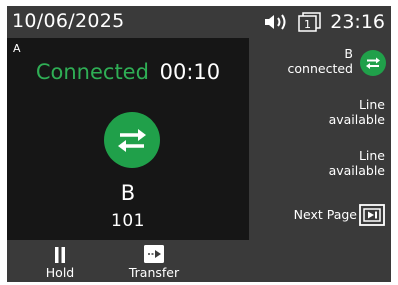 This screenshot has height=285, width=398. Describe the element at coordinates (128, 221) in the screenshot. I see `caller-number: 101` at that location.